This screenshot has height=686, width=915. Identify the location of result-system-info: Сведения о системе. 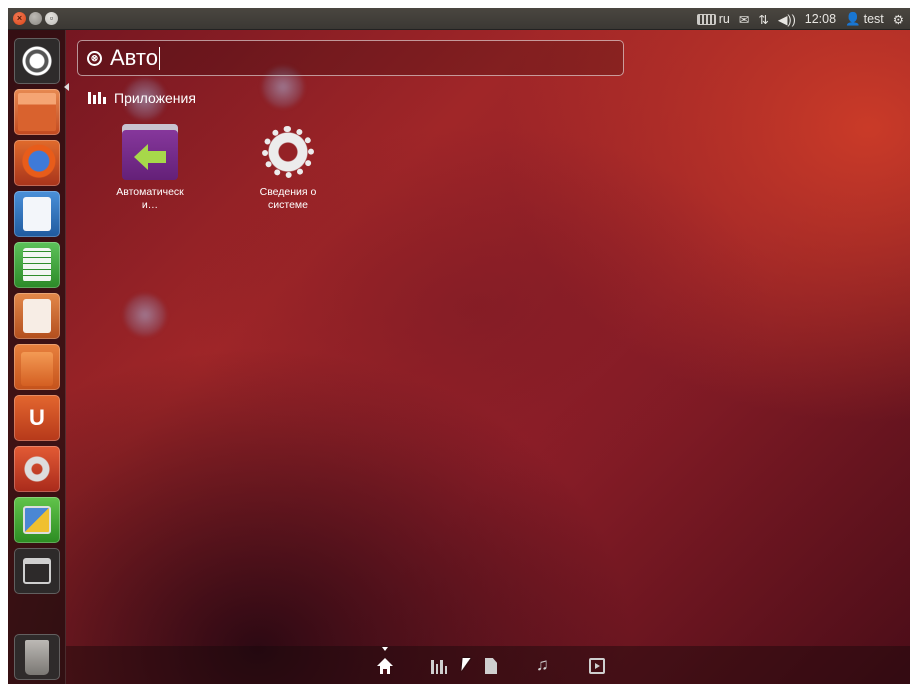
(288, 168).